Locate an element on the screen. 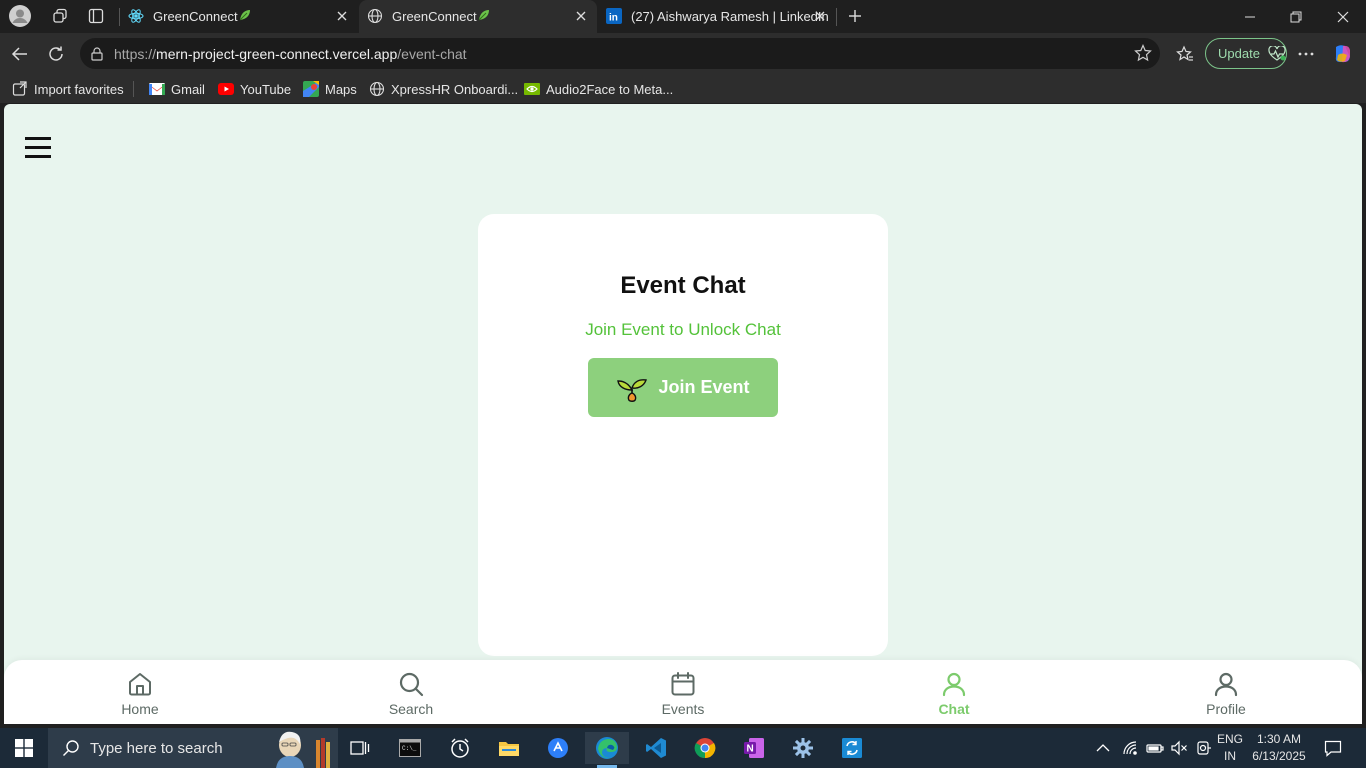  close-window-icon is located at coordinates (1343, 16).